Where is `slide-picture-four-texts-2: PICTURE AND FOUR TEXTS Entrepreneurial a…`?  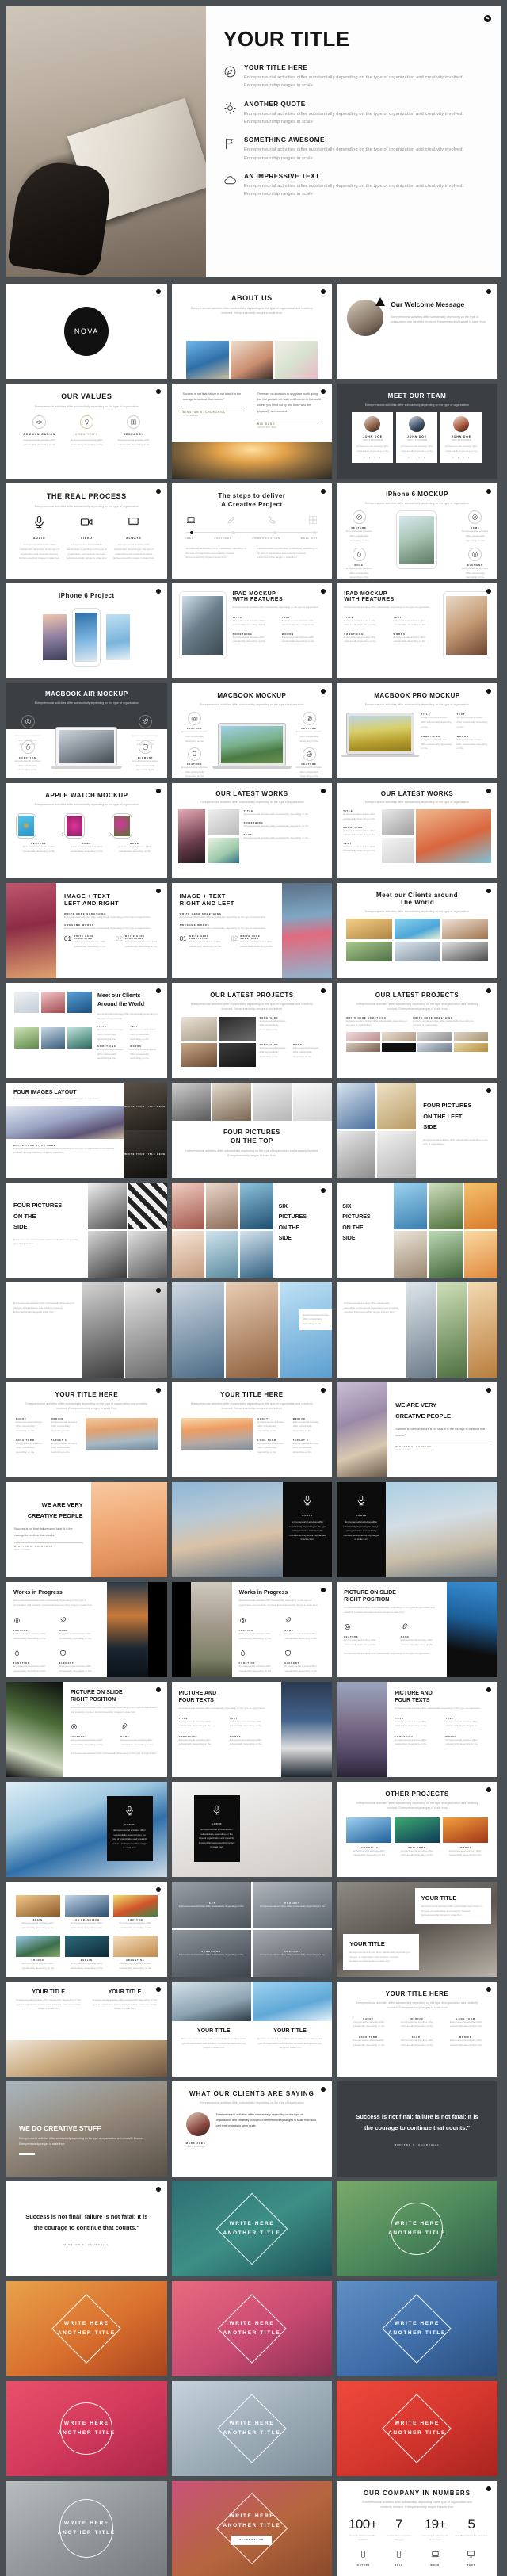
slide-picture-four-texts-2: PICTURE AND FOUR TEXTS Entrepreneurial a… is located at coordinates (417, 1729).